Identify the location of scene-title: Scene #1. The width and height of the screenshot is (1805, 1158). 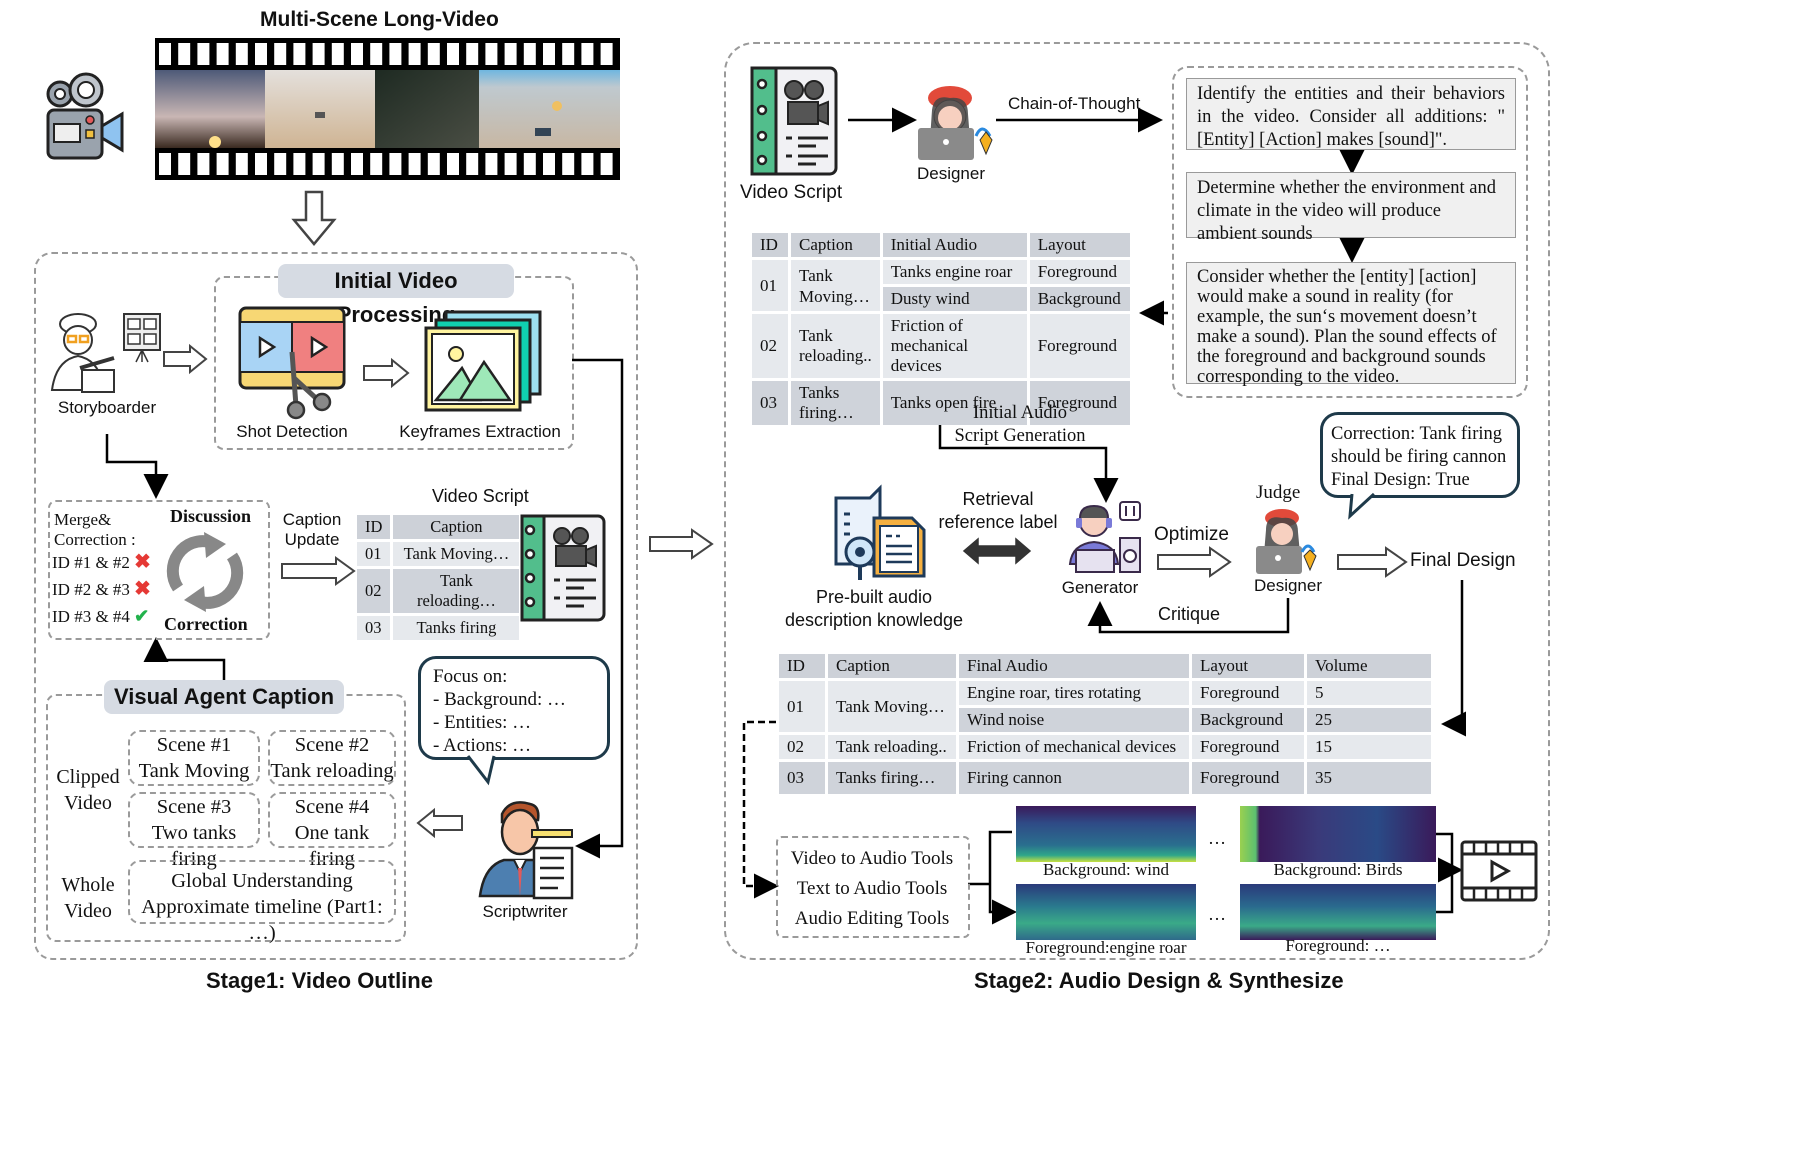
(194, 745).